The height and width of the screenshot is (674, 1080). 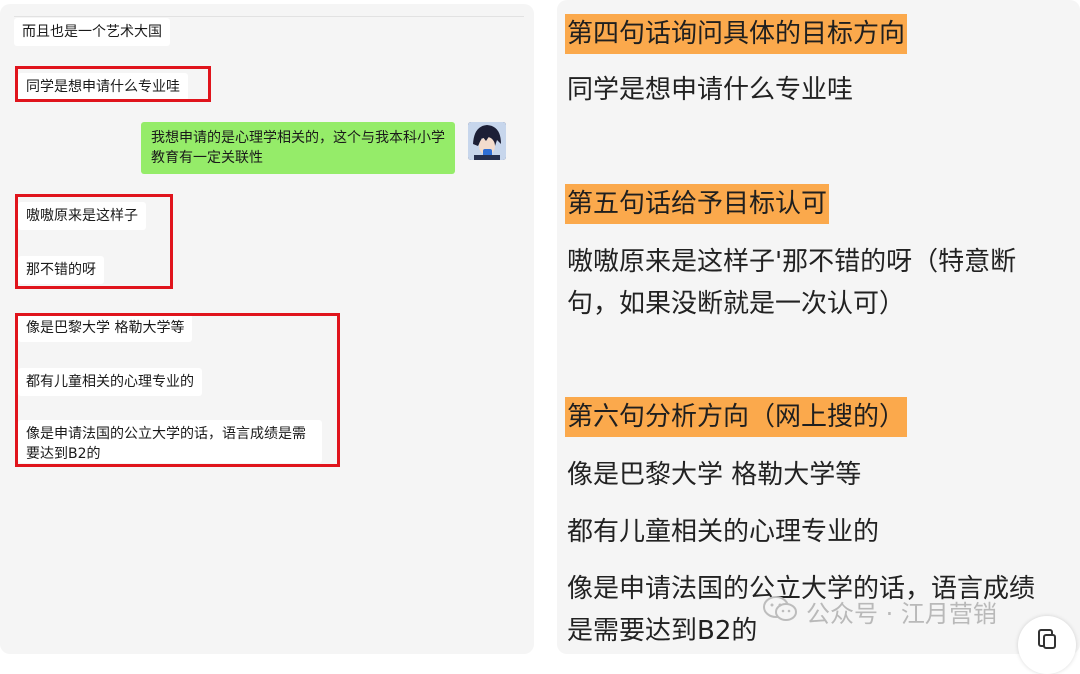 What do you see at coordinates (487, 141) in the screenshot?
I see `user-avatar` at bounding box center [487, 141].